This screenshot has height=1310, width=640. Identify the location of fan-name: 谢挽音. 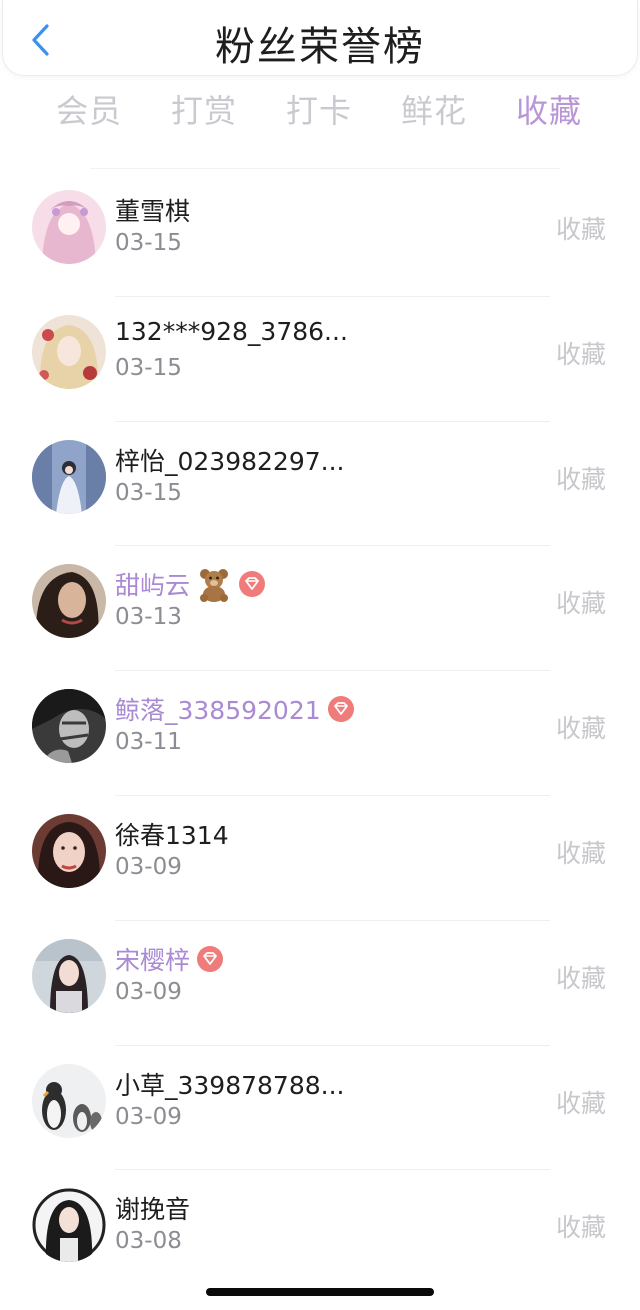
(152, 1208).